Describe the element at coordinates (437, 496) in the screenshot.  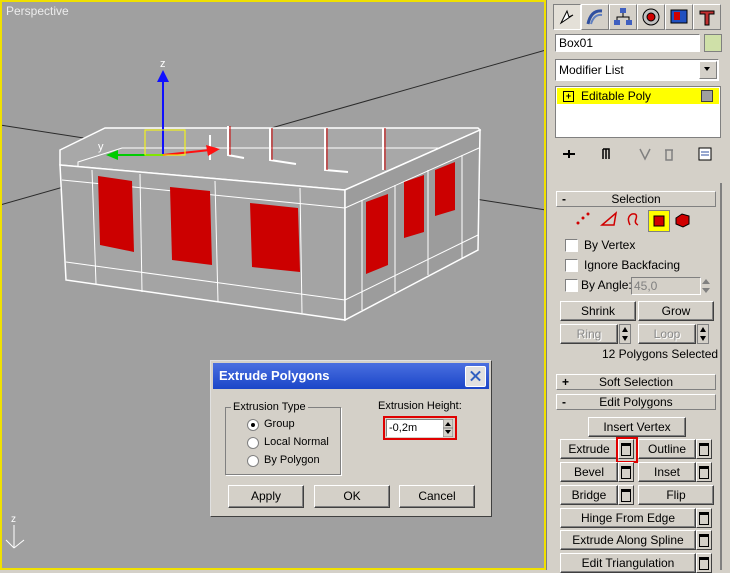
I see `cancel-button: Cancel` at that location.